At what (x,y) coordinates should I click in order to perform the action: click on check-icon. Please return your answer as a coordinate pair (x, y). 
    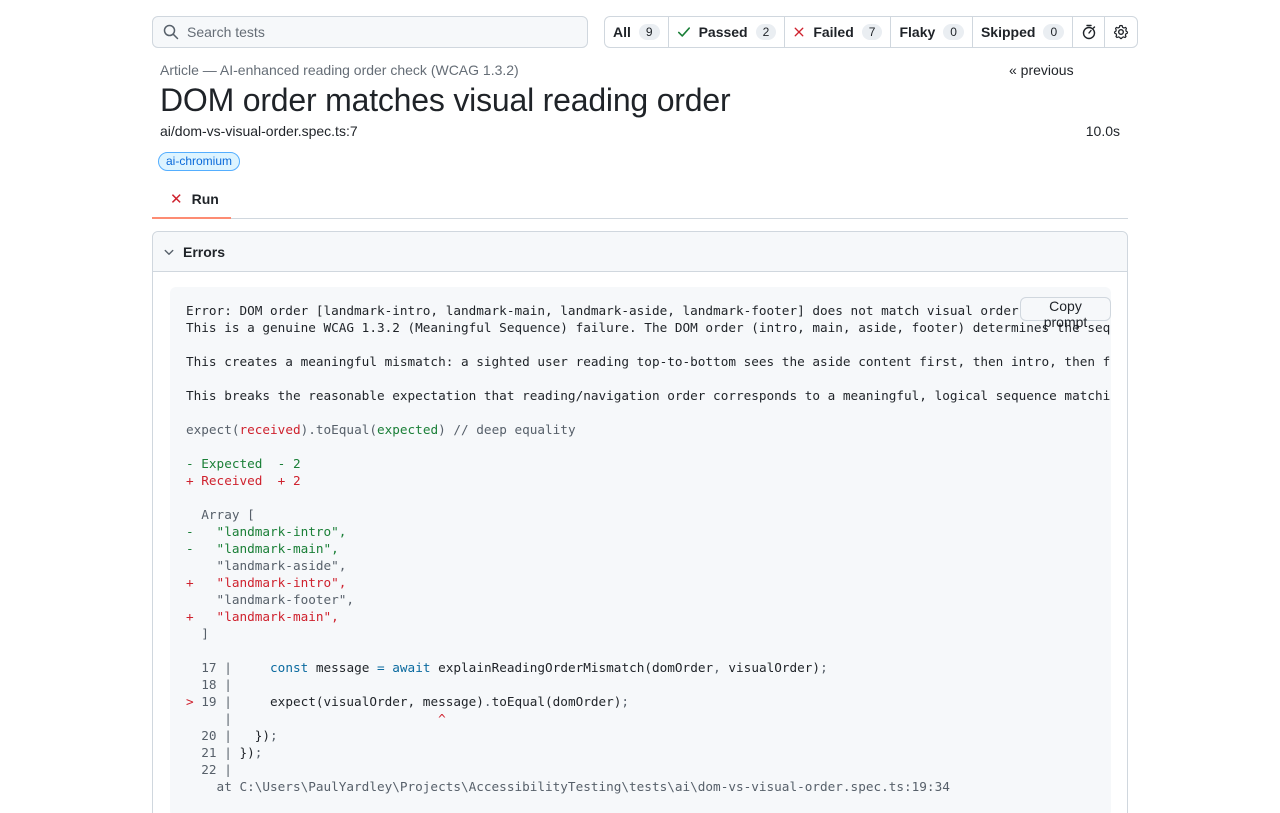
    Looking at the image, I should click on (684, 32).